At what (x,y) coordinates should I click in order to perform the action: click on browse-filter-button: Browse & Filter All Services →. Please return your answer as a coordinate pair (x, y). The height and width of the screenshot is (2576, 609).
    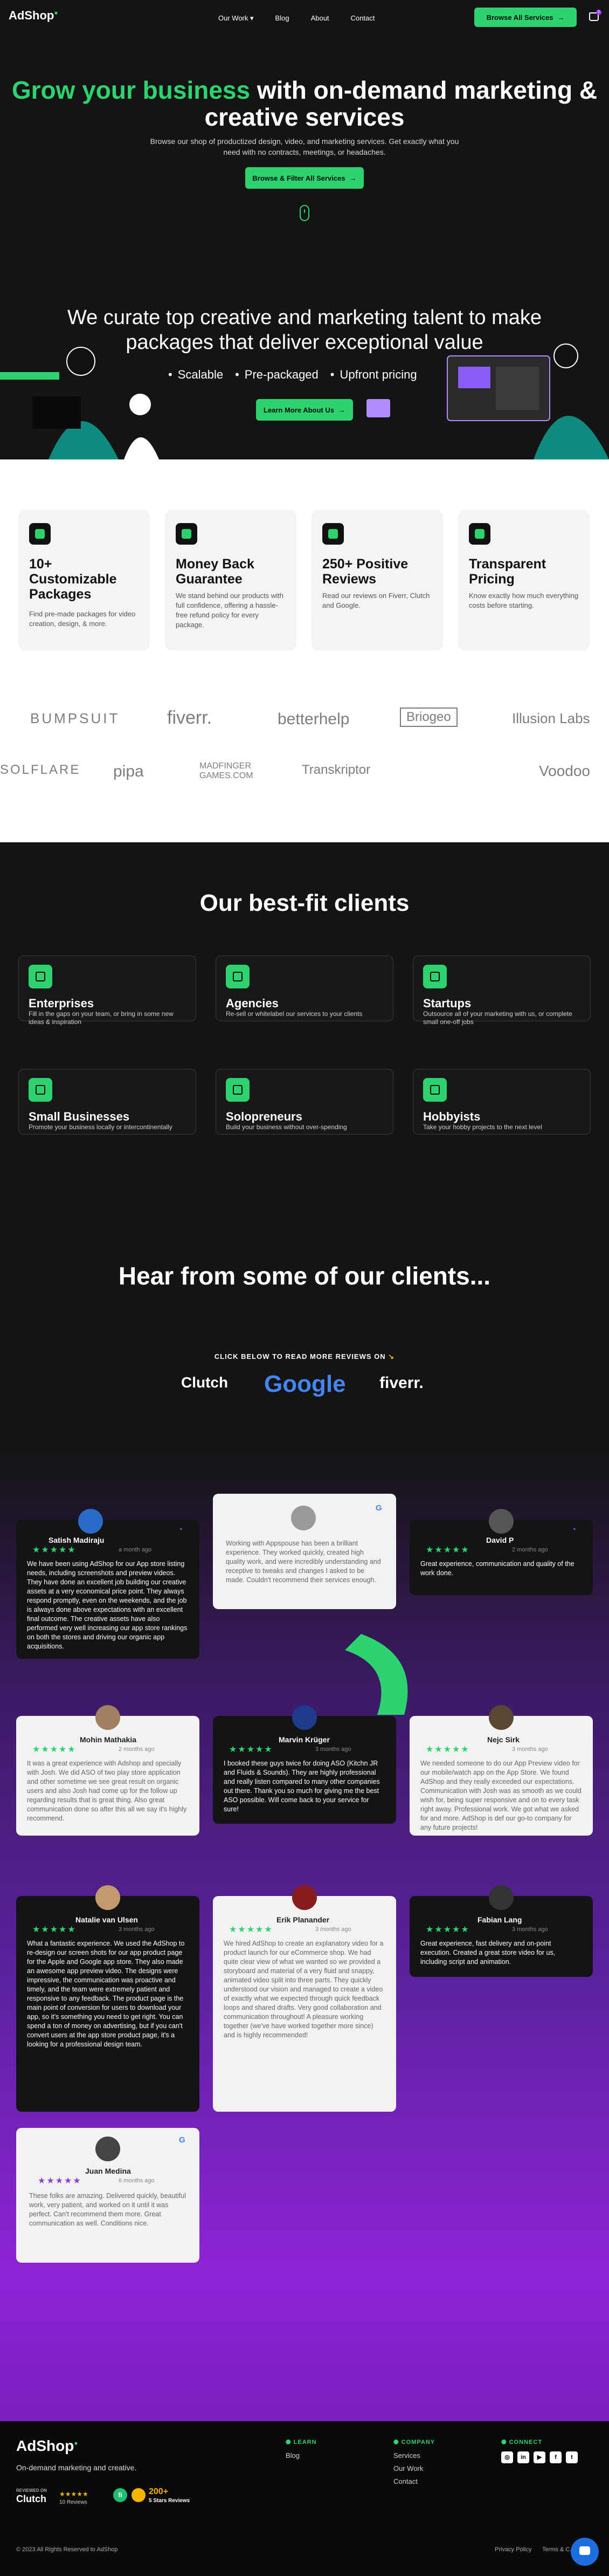
    Looking at the image, I should click on (304, 178).